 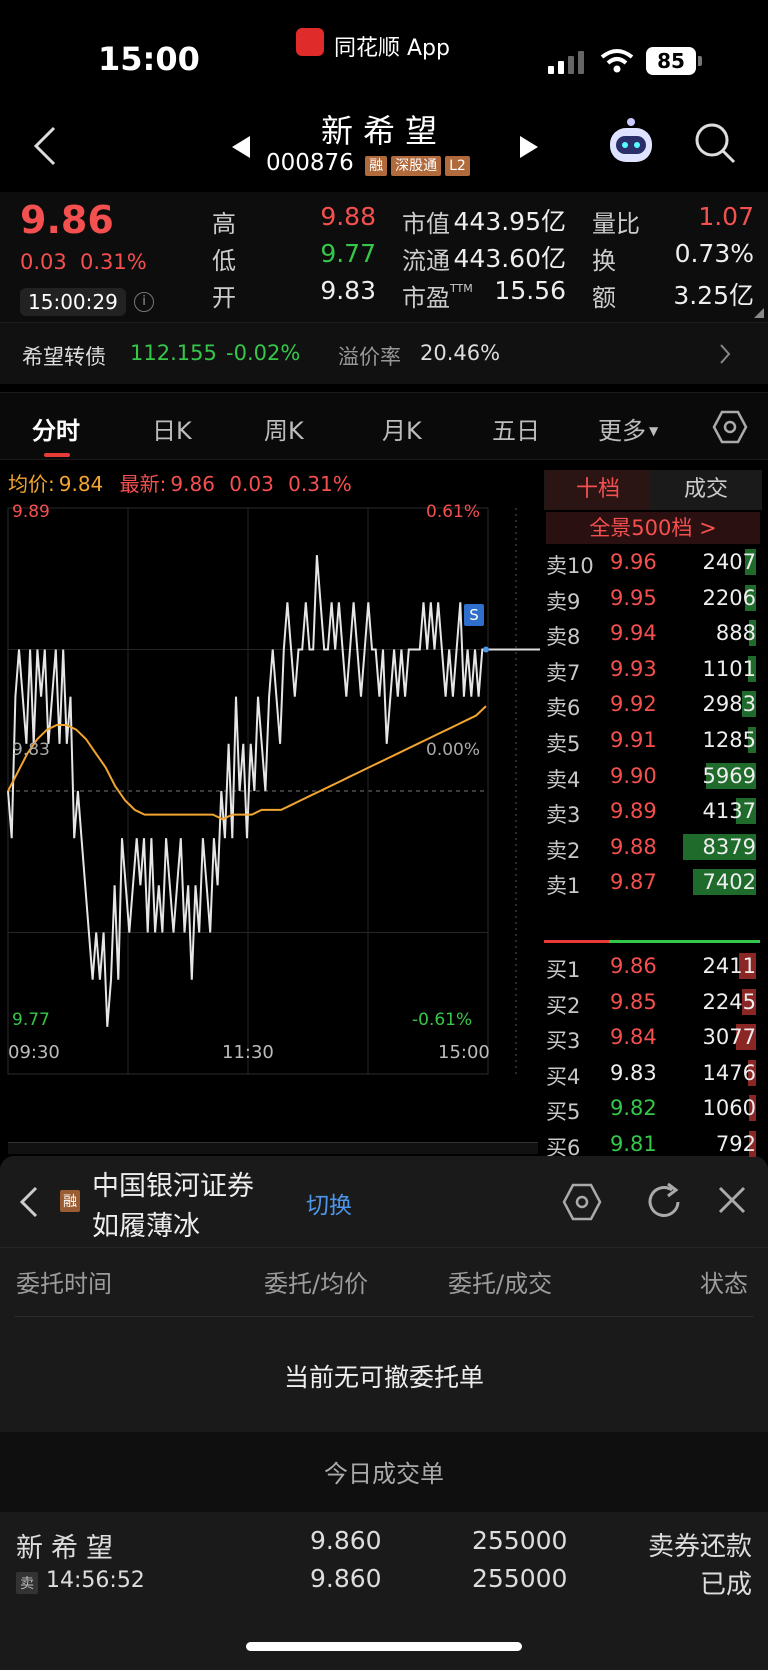 What do you see at coordinates (383, 131) in the screenshot?
I see `stock-name: 新希望` at bounding box center [383, 131].